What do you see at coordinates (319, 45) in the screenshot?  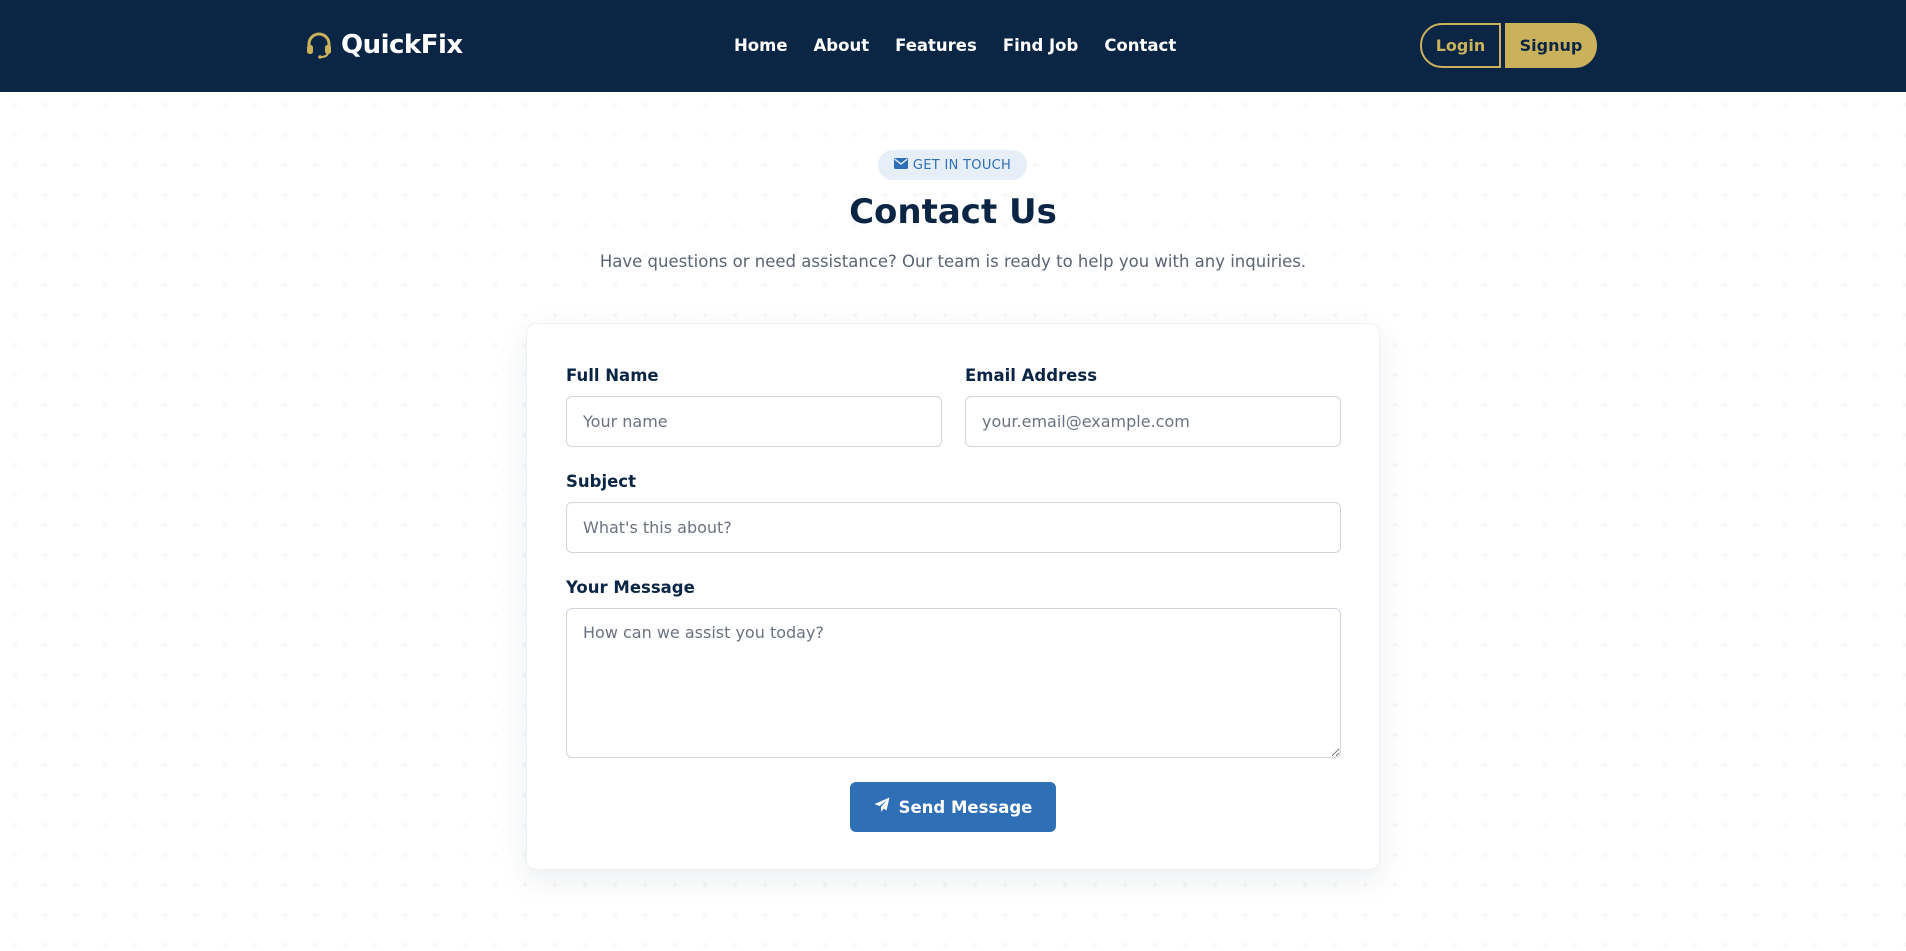 I see `headset-icon` at bounding box center [319, 45].